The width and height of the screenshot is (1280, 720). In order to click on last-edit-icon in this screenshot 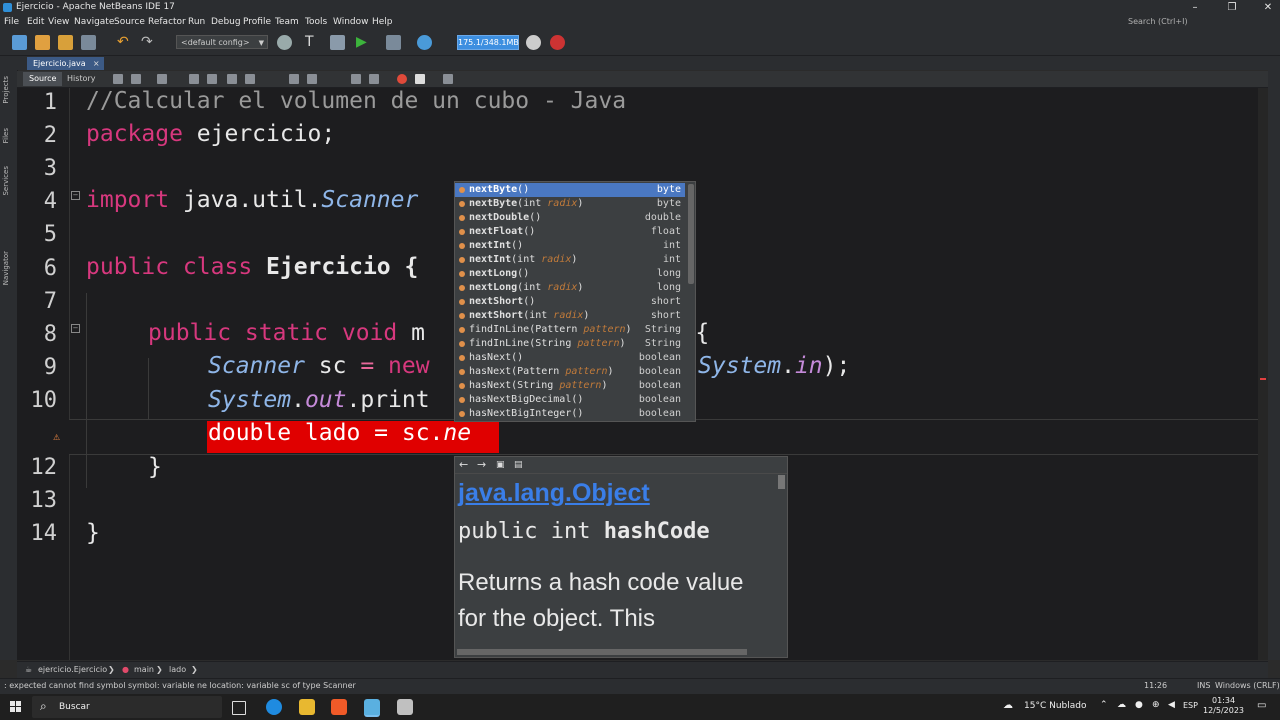, I will do `click(118, 79)`.